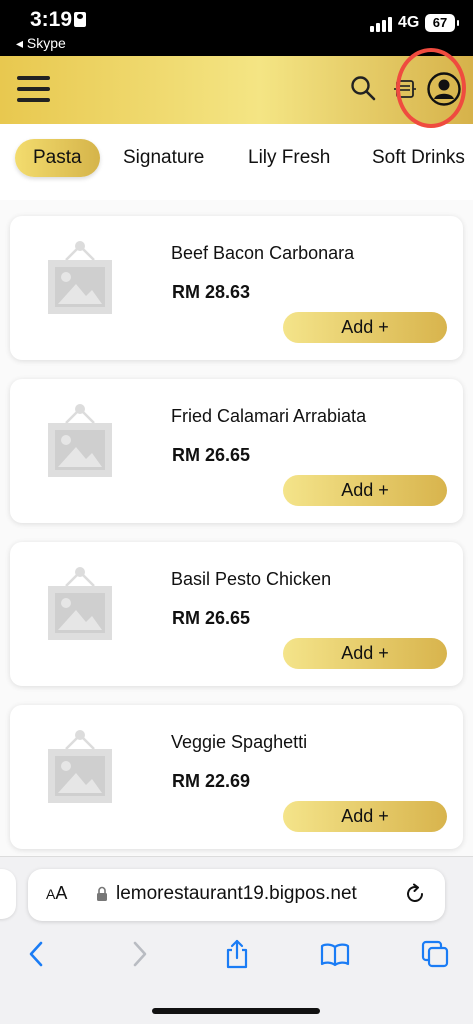 Image resolution: width=473 pixels, height=1024 pixels. What do you see at coordinates (211, 292) in the screenshot?
I see `product-price: RM 28.63` at bounding box center [211, 292].